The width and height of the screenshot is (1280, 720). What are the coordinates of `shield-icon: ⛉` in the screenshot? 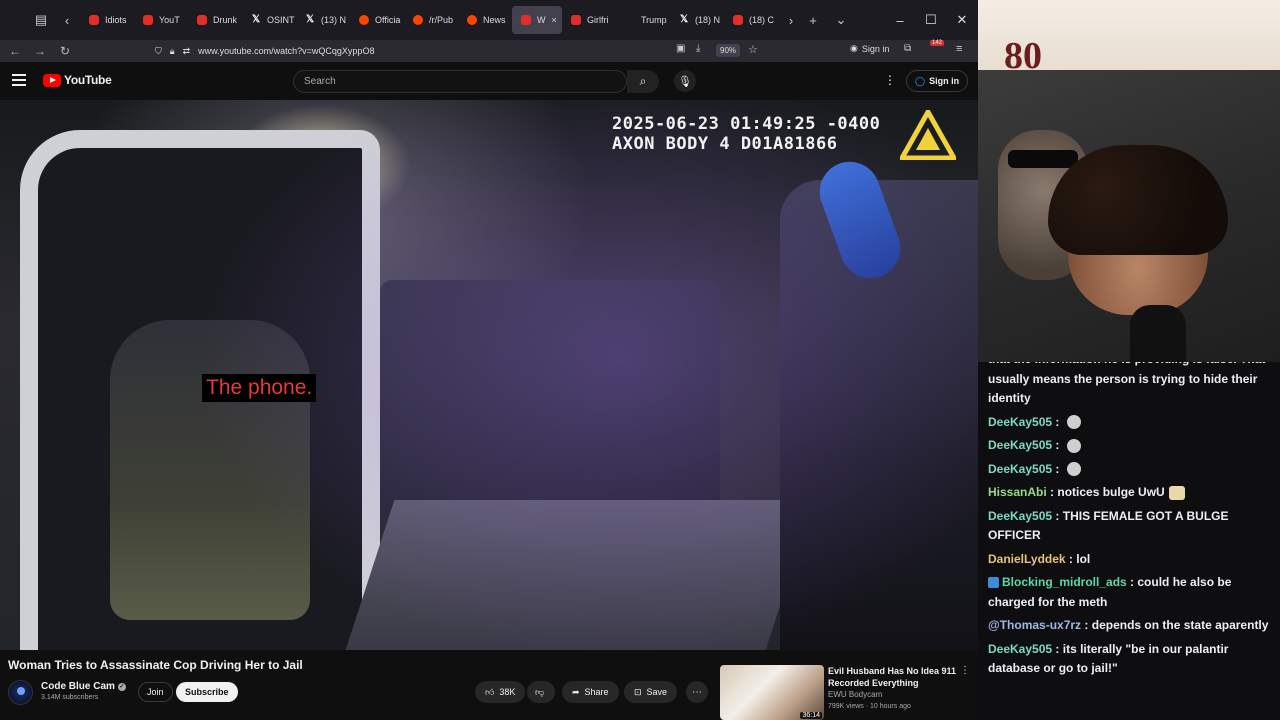 It's located at (158, 51).